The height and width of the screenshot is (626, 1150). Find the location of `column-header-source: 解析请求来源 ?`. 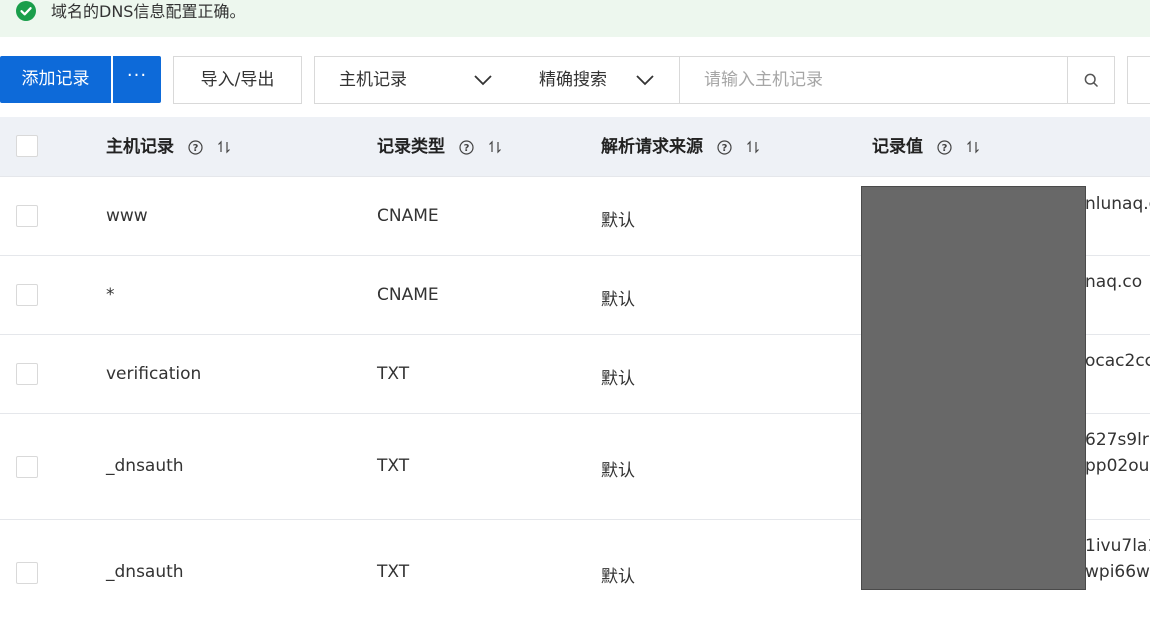

column-header-source: 解析请求来源 ? is located at coordinates (680, 147).